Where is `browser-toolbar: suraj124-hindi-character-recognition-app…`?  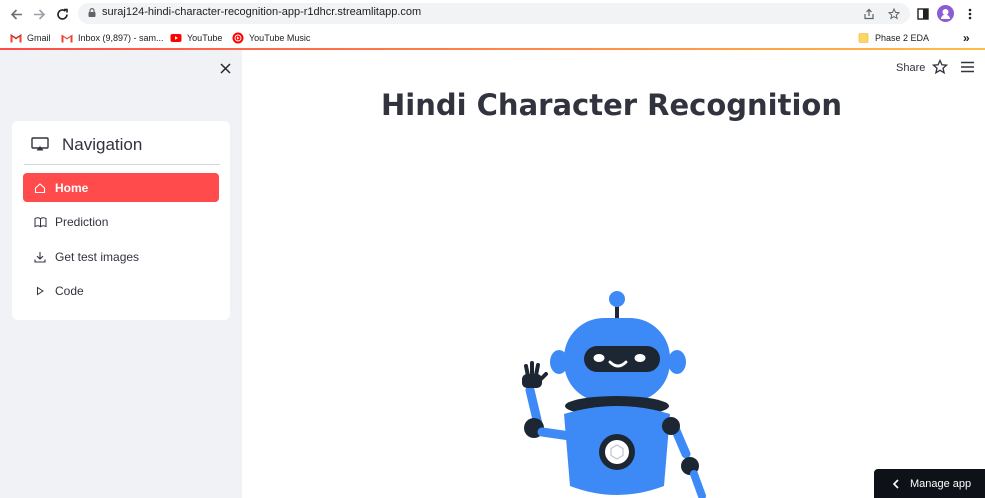 browser-toolbar: suraj124-hindi-character-recognition-app… is located at coordinates (492, 13).